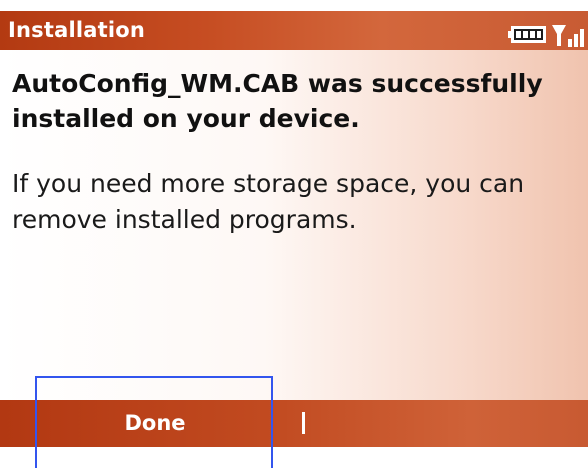 Image resolution: width=588 pixels, height=468 pixels. I want to click on window-title: Installation, so click(77, 30).